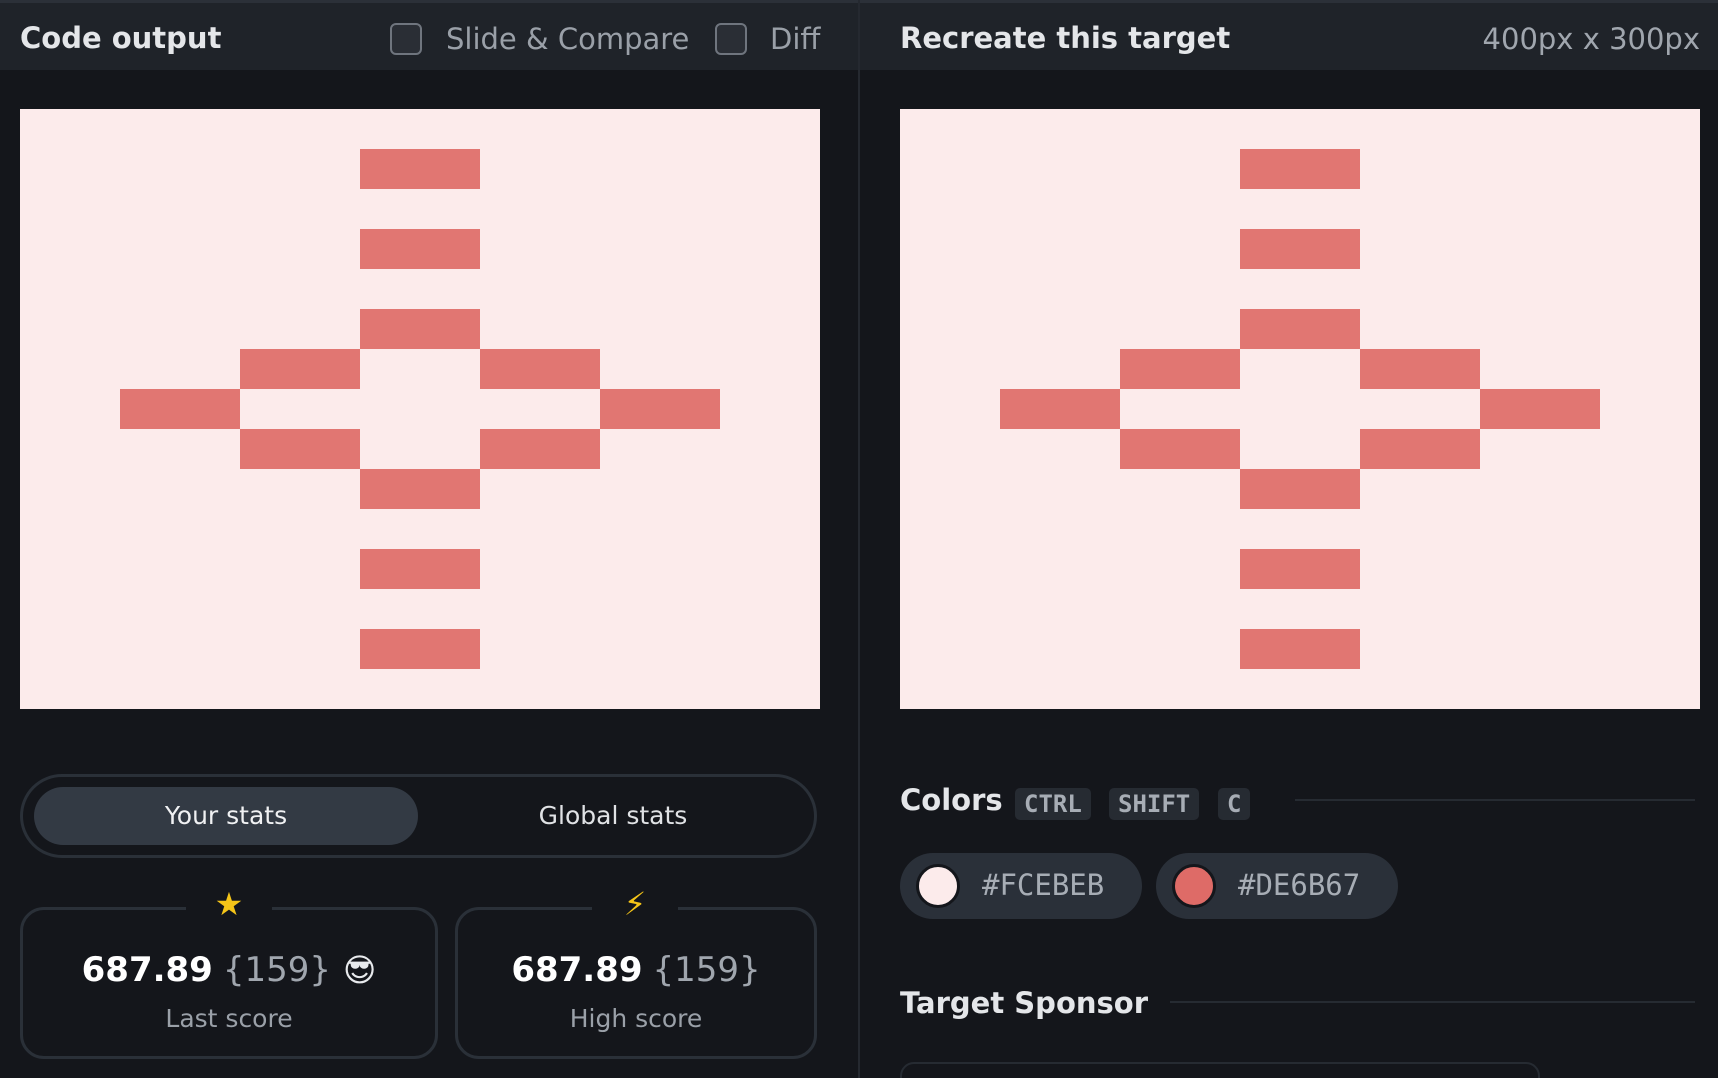 The image size is (1718, 1078). What do you see at coordinates (229, 1018) in the screenshot?
I see `last-score-caption: Last score` at bounding box center [229, 1018].